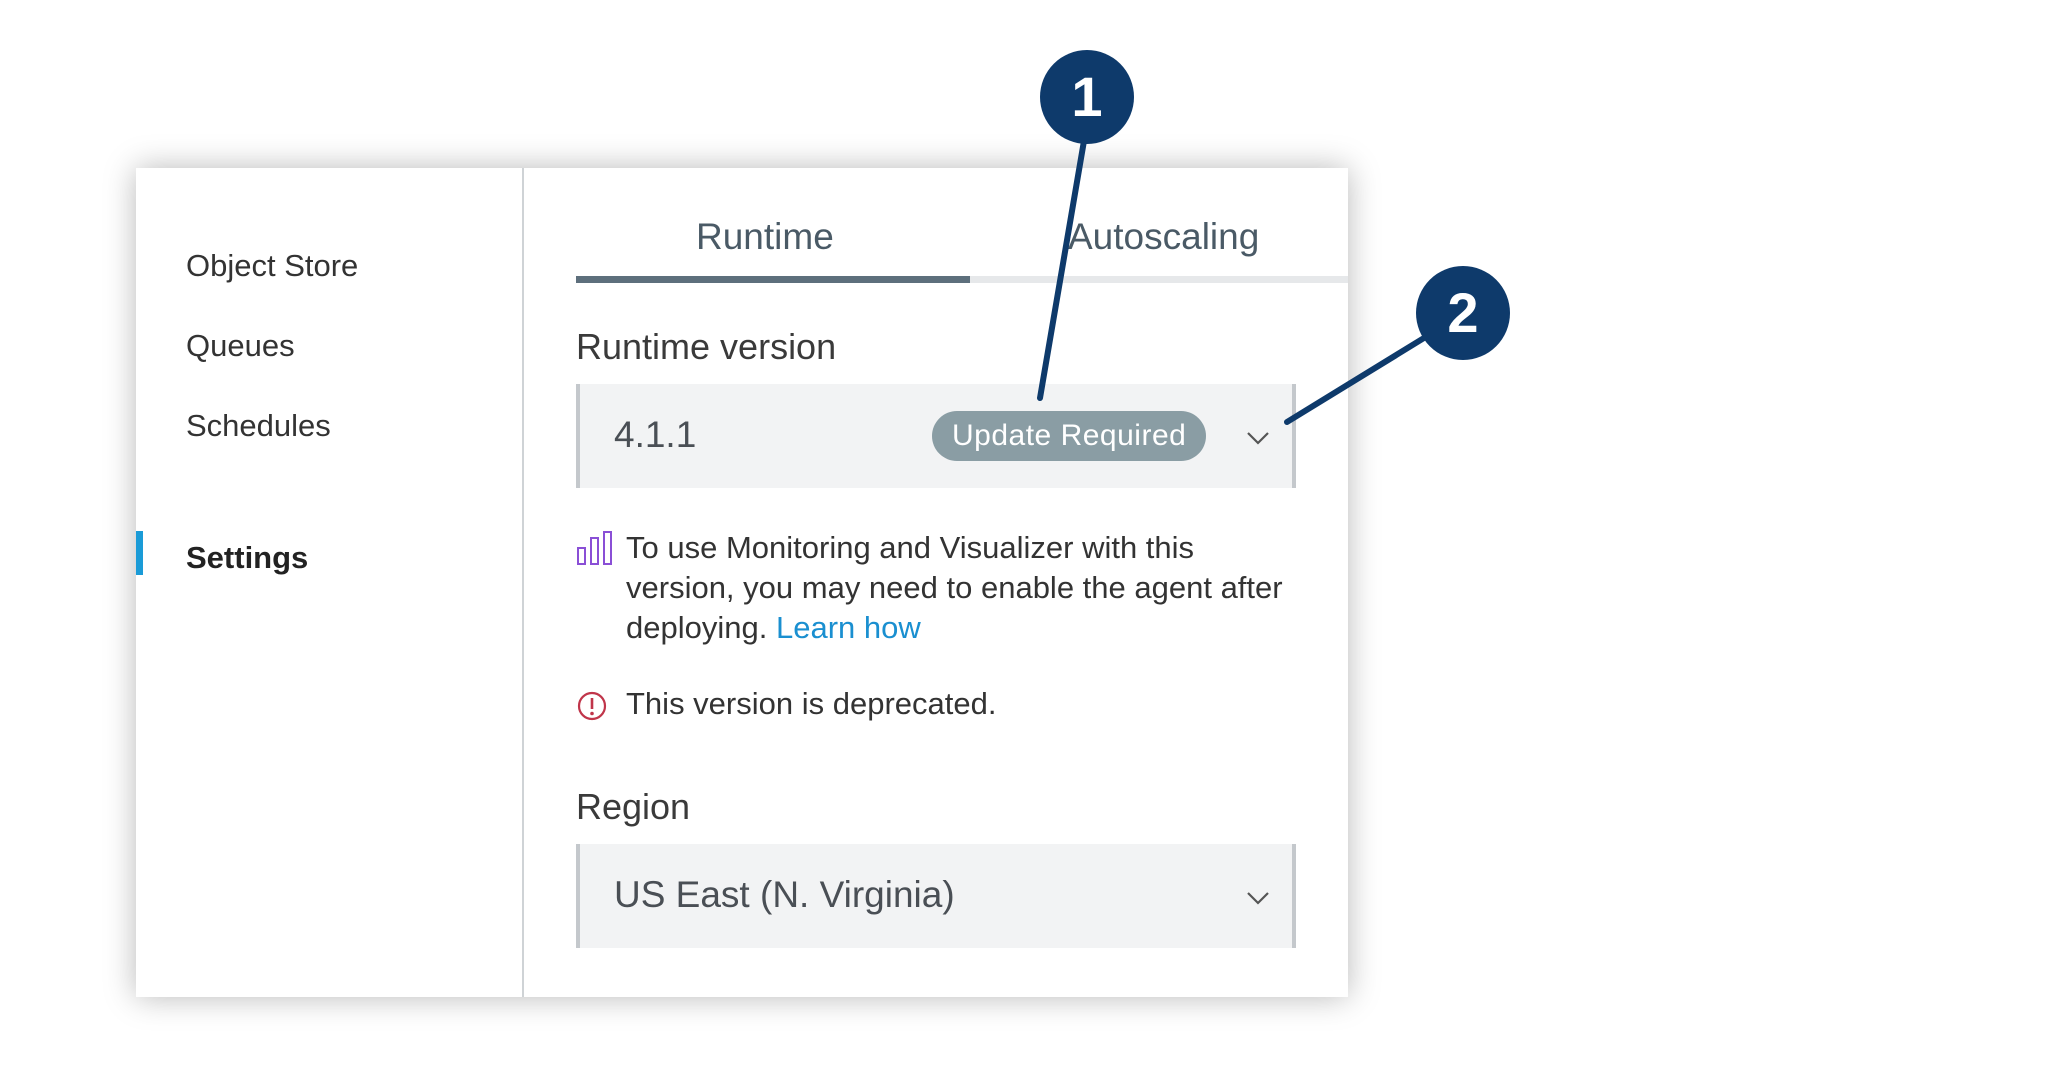 Image resolution: width=2048 pixels, height=1074 pixels. What do you see at coordinates (1062, 266) in the screenshot?
I see `callout-1-line` at bounding box center [1062, 266].